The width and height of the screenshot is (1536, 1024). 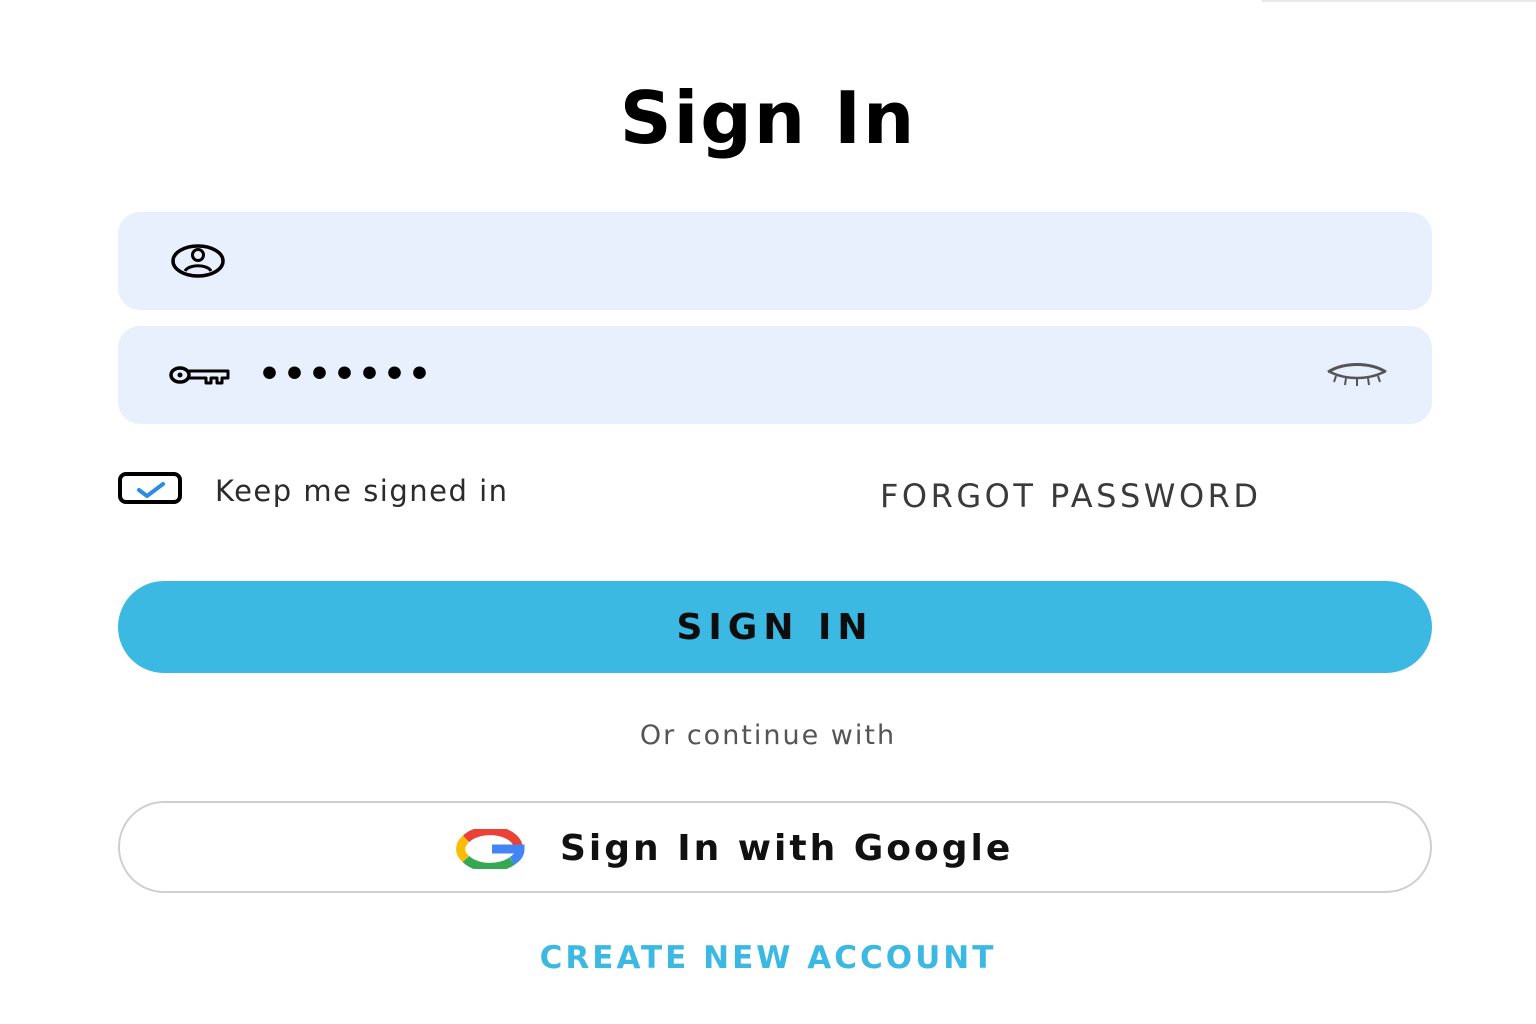 I want to click on user-circle-icon, so click(x=198, y=261).